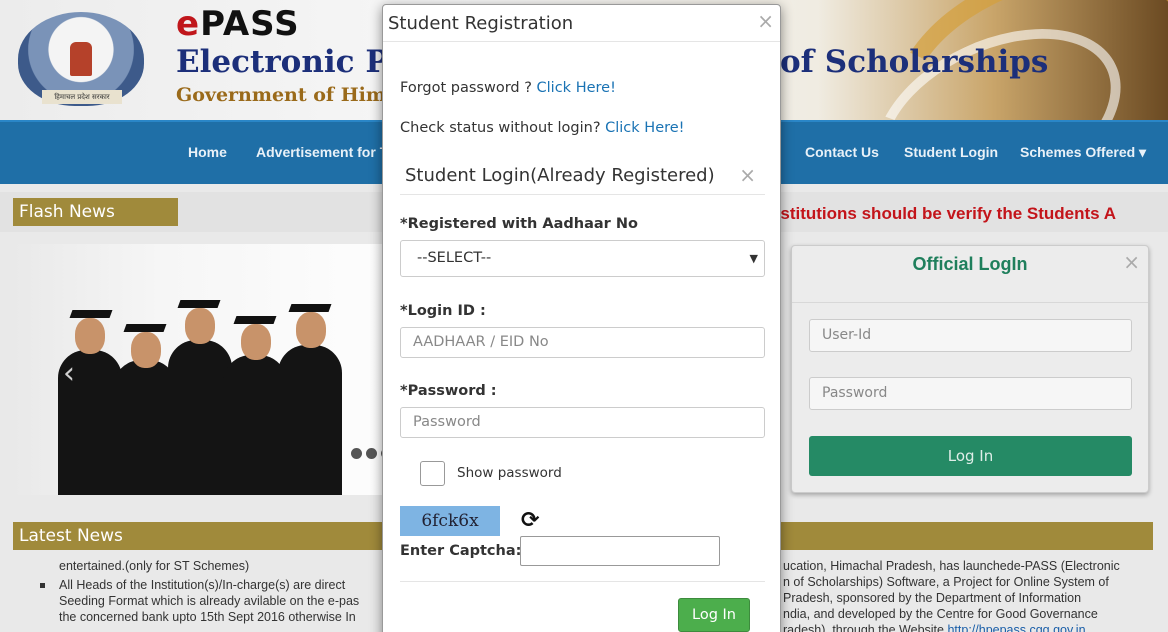 Image resolution: width=1168 pixels, height=632 pixels. Describe the element at coordinates (443, 311) in the screenshot. I see `login-id-label: *Login ID :` at that location.